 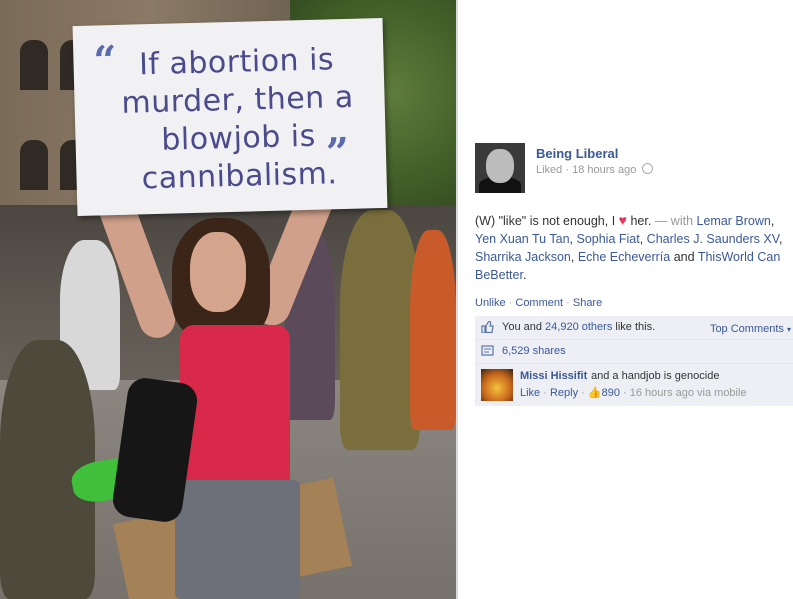 I want to click on likes-count-link: 24,920 others, so click(x=578, y=327).